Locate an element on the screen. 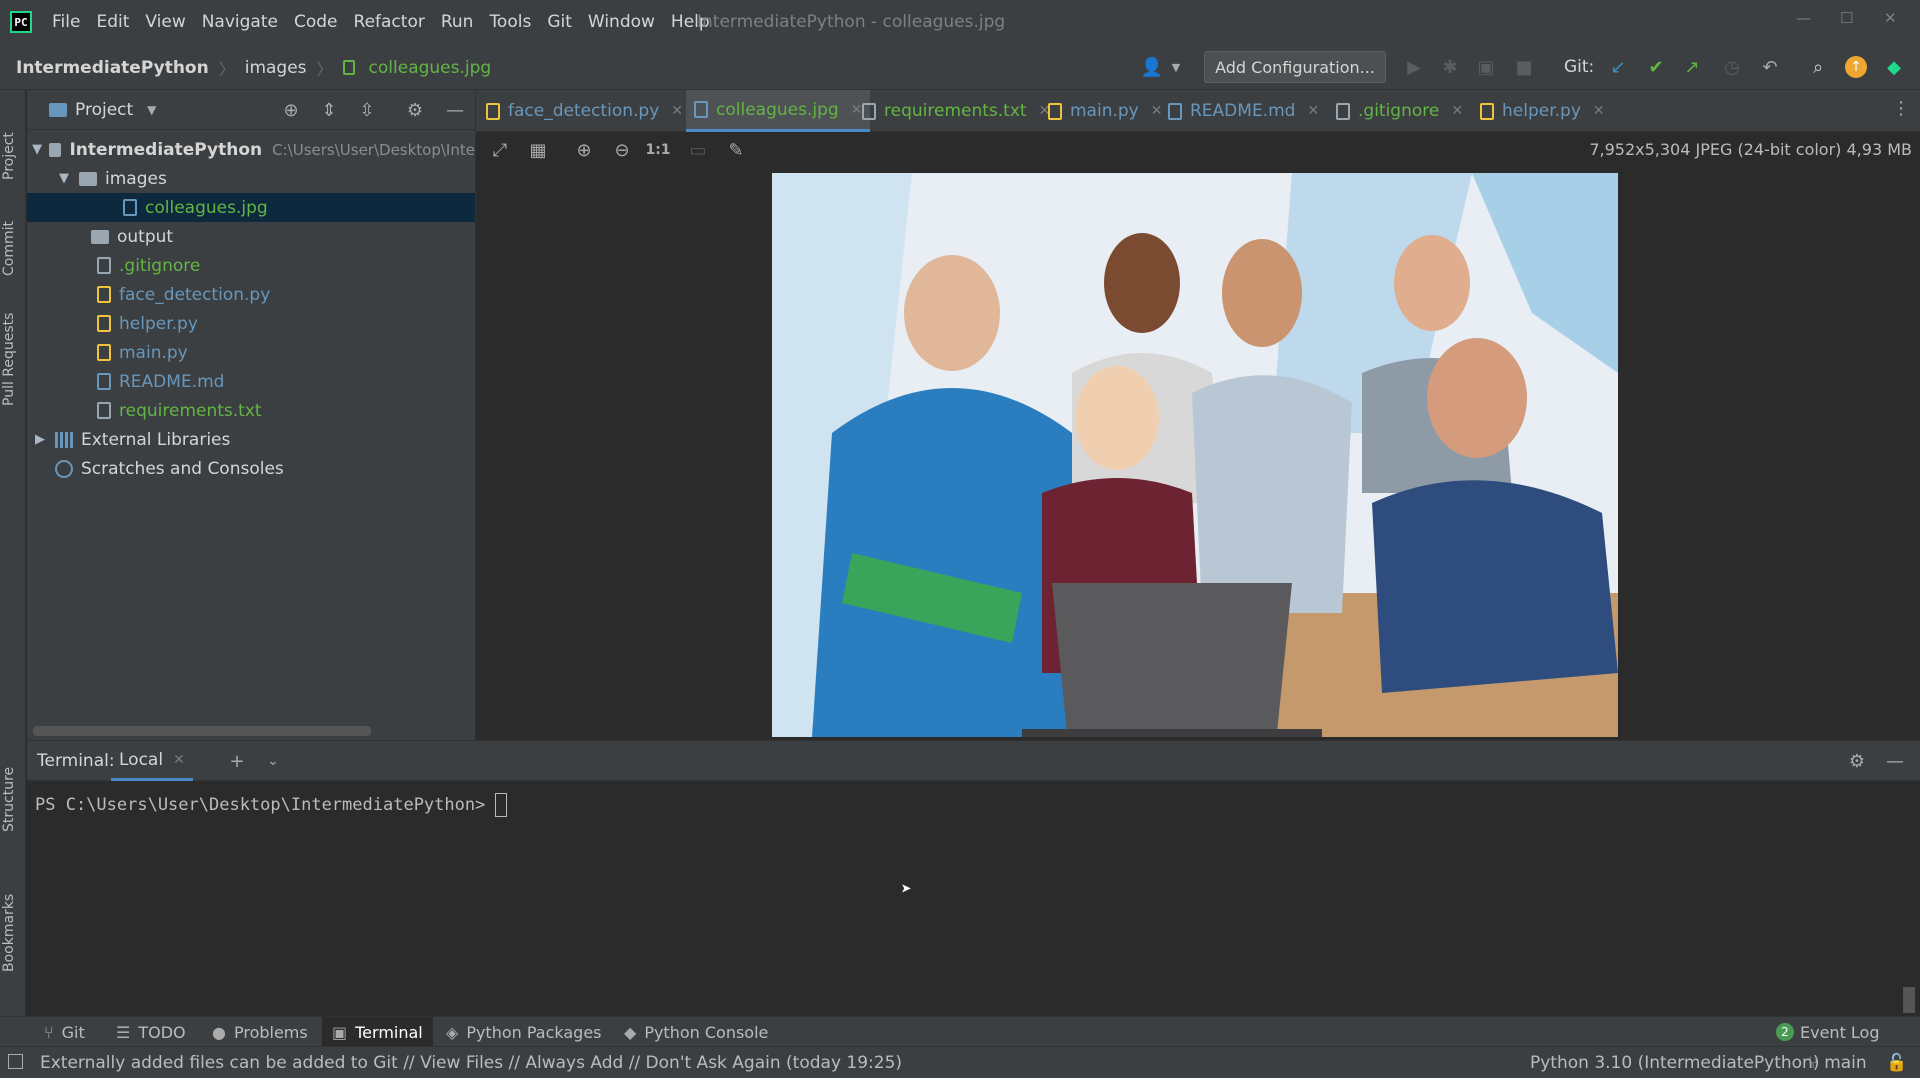  tab-gitignore: .gitignore ✕ is located at coordinates (1399, 111).